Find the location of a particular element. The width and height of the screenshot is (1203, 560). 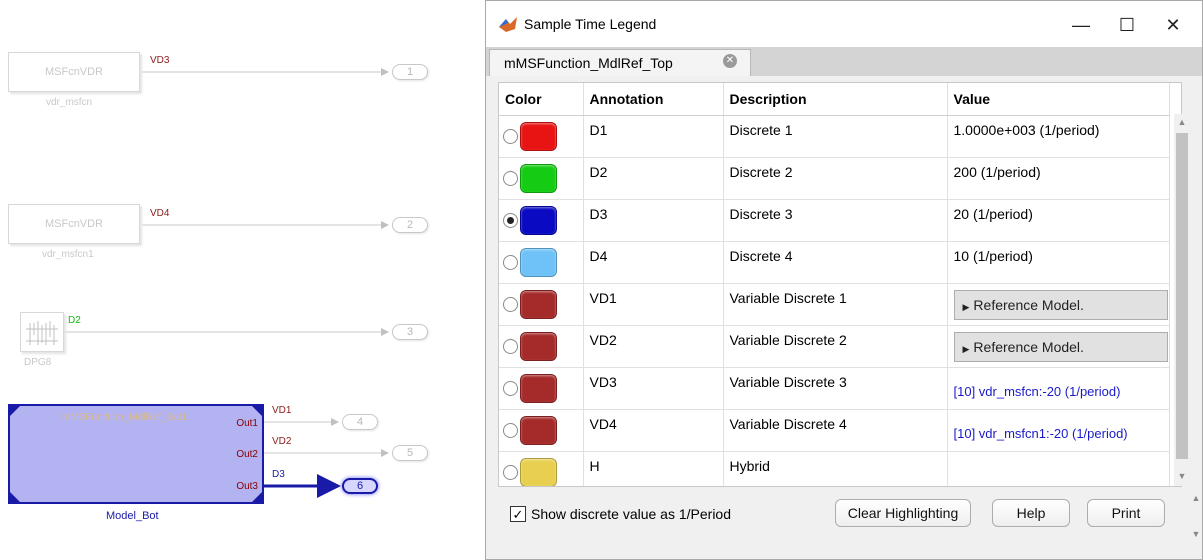

table-row: D3 Discrete 3 20 (1/period) is located at coordinates (834, 220).